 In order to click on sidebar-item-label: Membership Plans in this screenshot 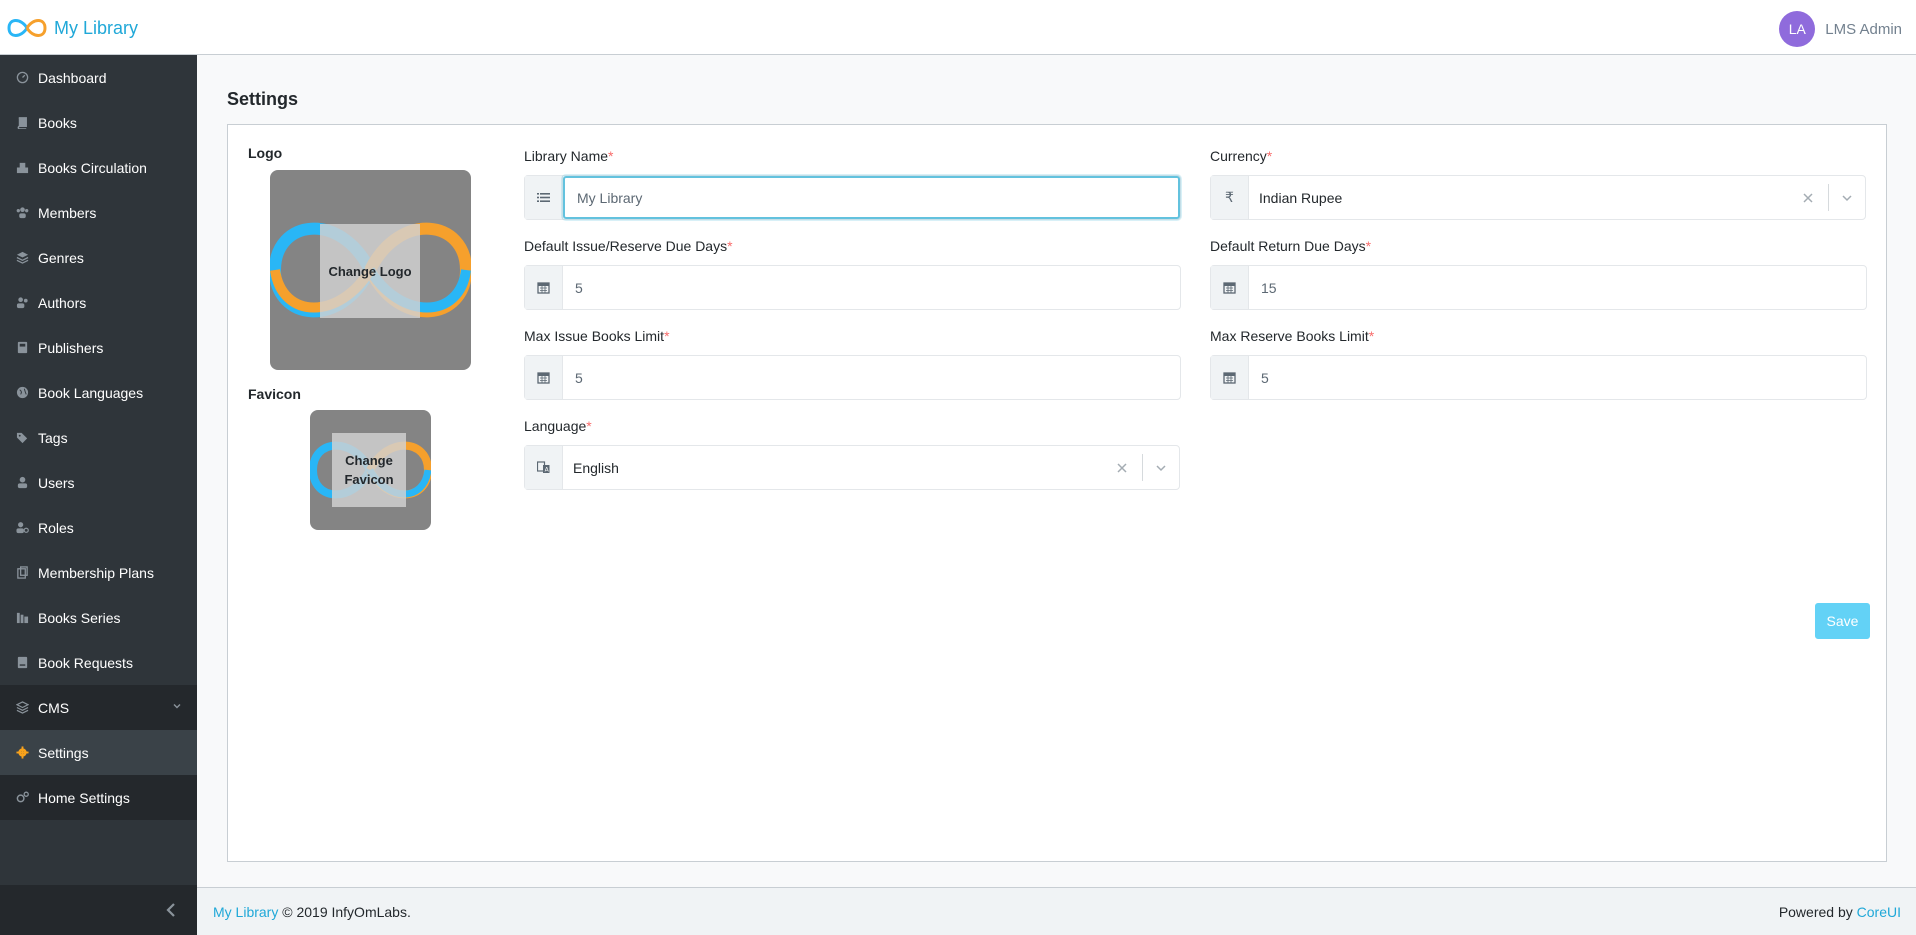, I will do `click(96, 572)`.